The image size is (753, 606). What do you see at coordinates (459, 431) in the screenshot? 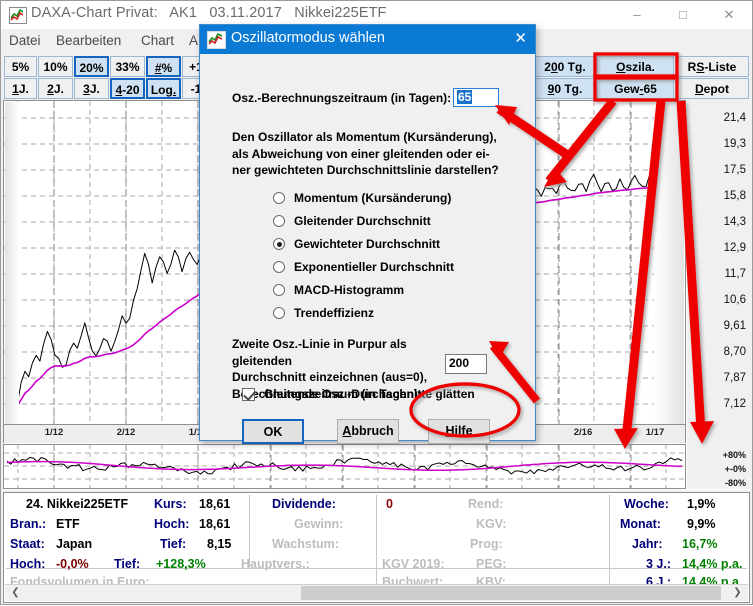
I see `help-button: Hilfe` at bounding box center [459, 431].